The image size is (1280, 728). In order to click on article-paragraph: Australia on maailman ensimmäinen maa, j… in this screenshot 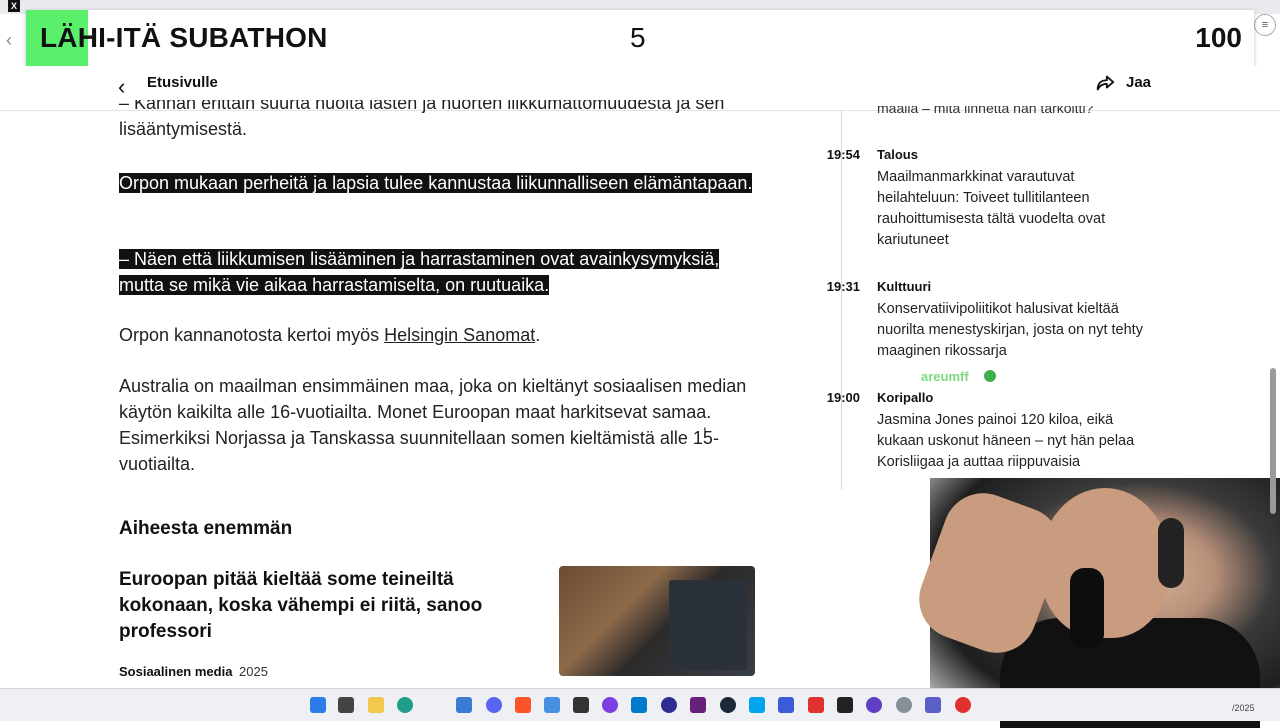, I will do `click(433, 425)`.